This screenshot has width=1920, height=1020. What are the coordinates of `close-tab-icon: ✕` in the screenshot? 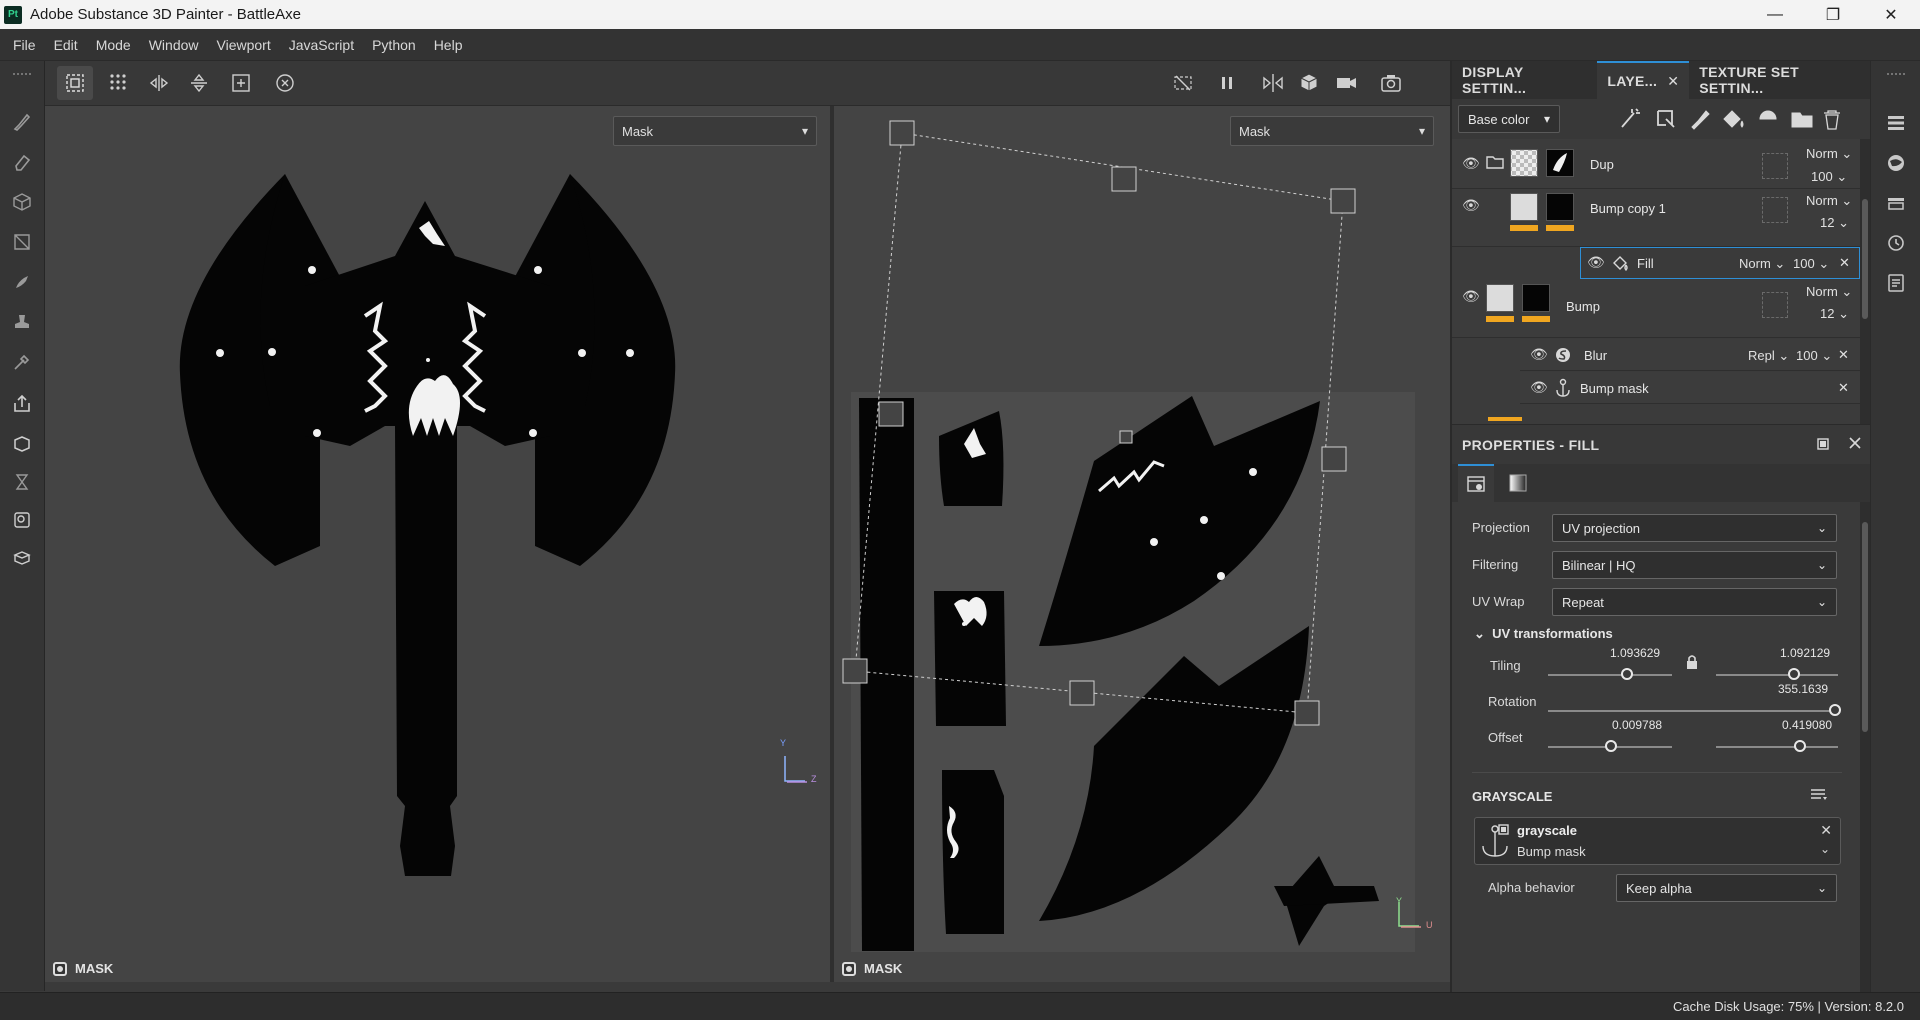 It's located at (1673, 81).